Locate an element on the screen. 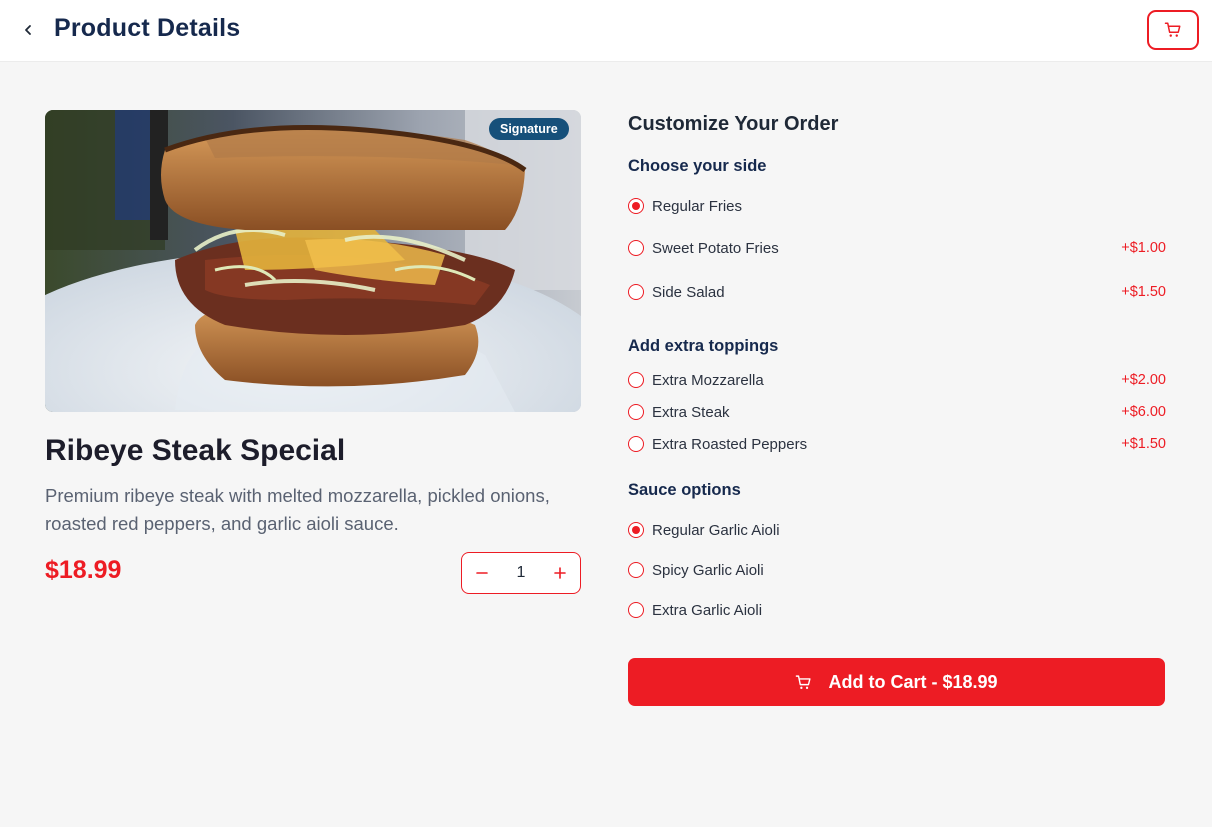 This screenshot has width=1212, height=827. sauces-section-title: Sauce options is located at coordinates (684, 490).